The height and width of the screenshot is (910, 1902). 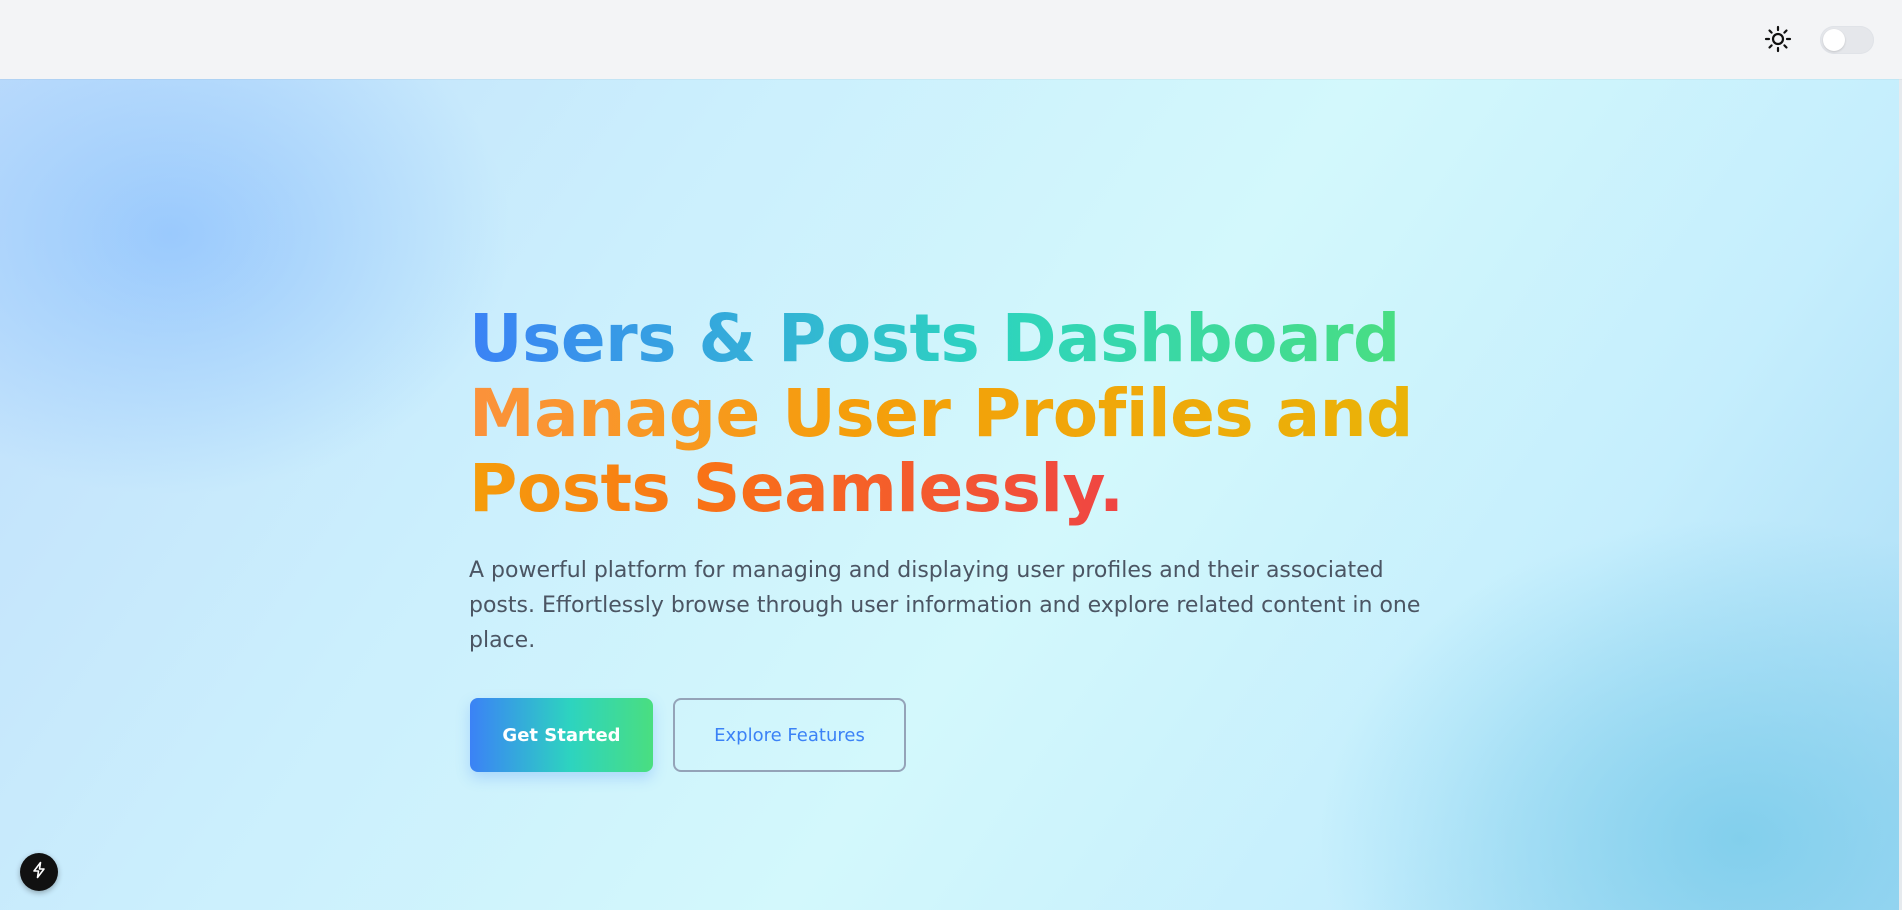 I want to click on top-bar, so click(x=951, y=39).